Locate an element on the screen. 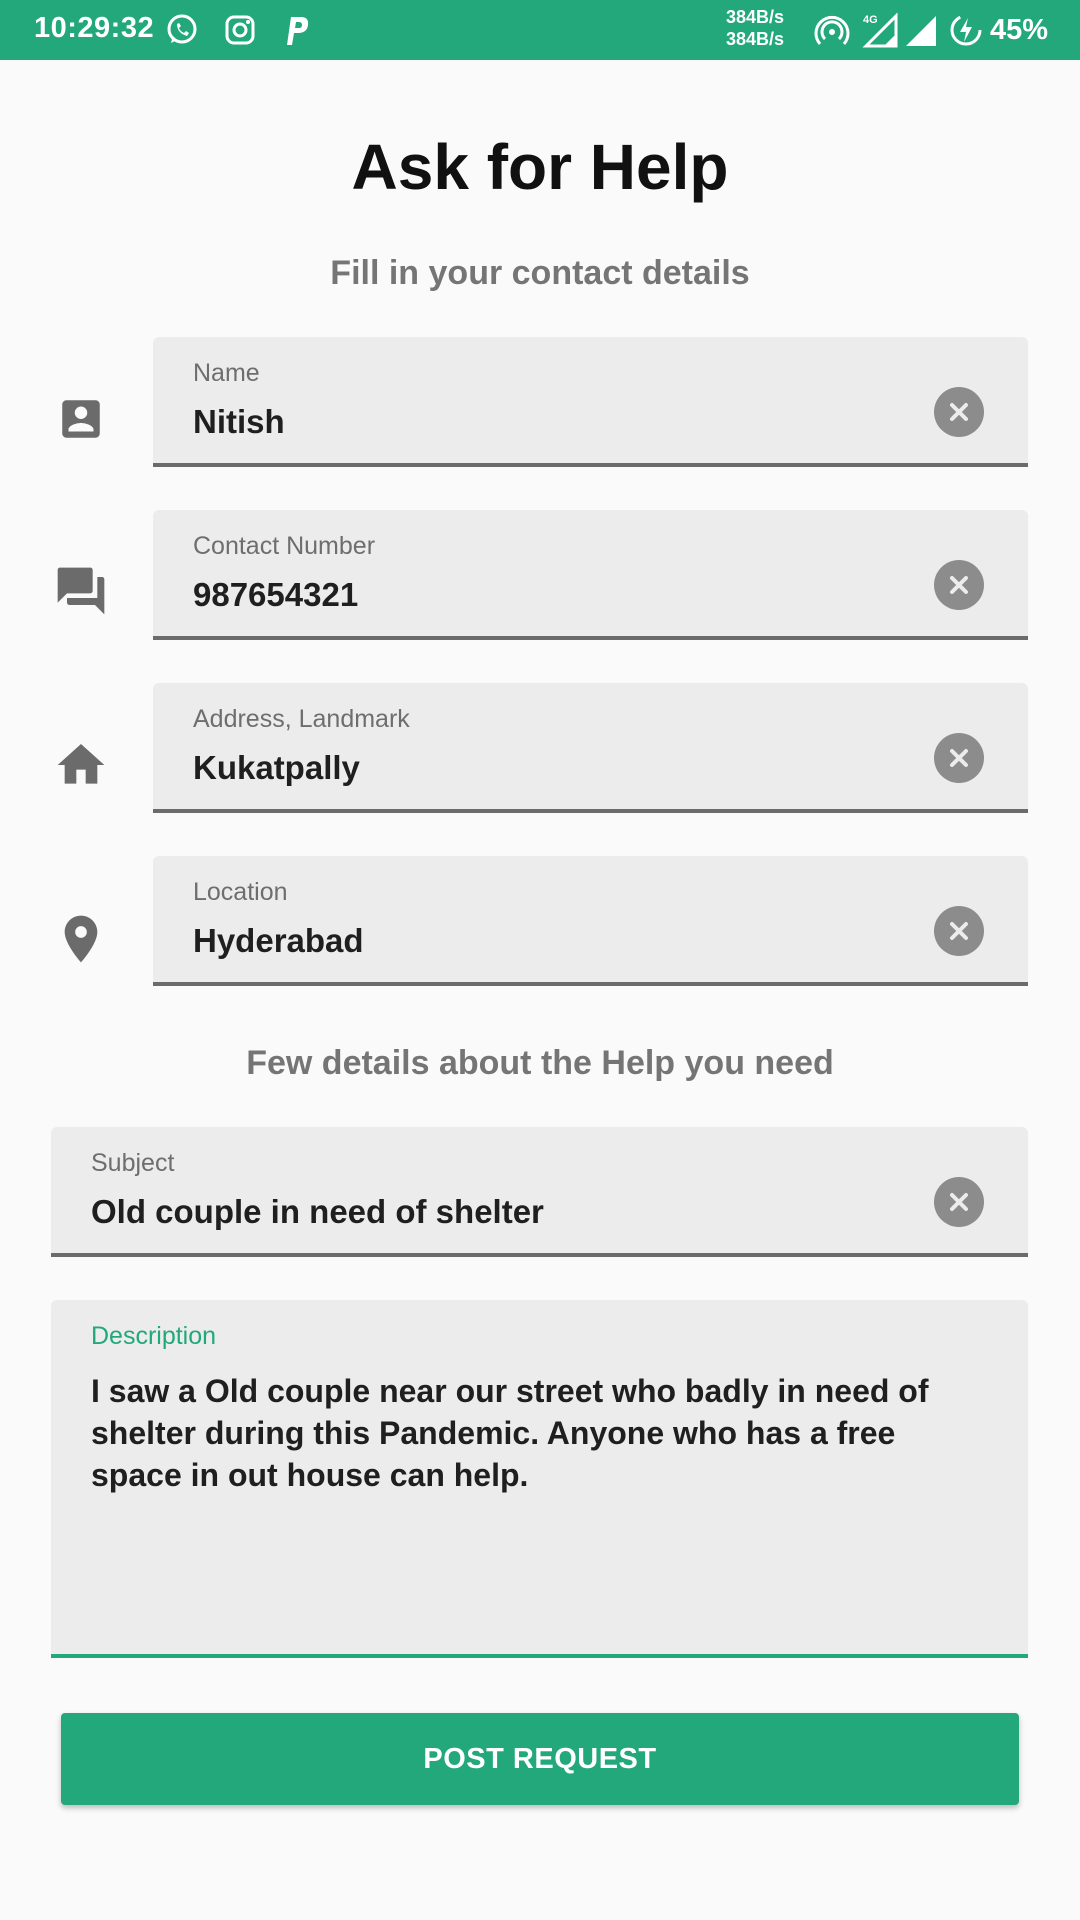  status-time: 10:29:32 is located at coordinates (94, 28).